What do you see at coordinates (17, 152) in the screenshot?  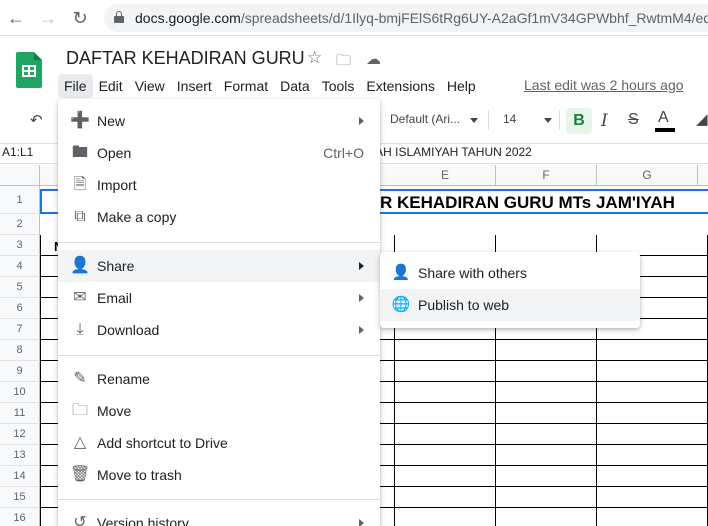 I see `name-box: A1:L1` at bounding box center [17, 152].